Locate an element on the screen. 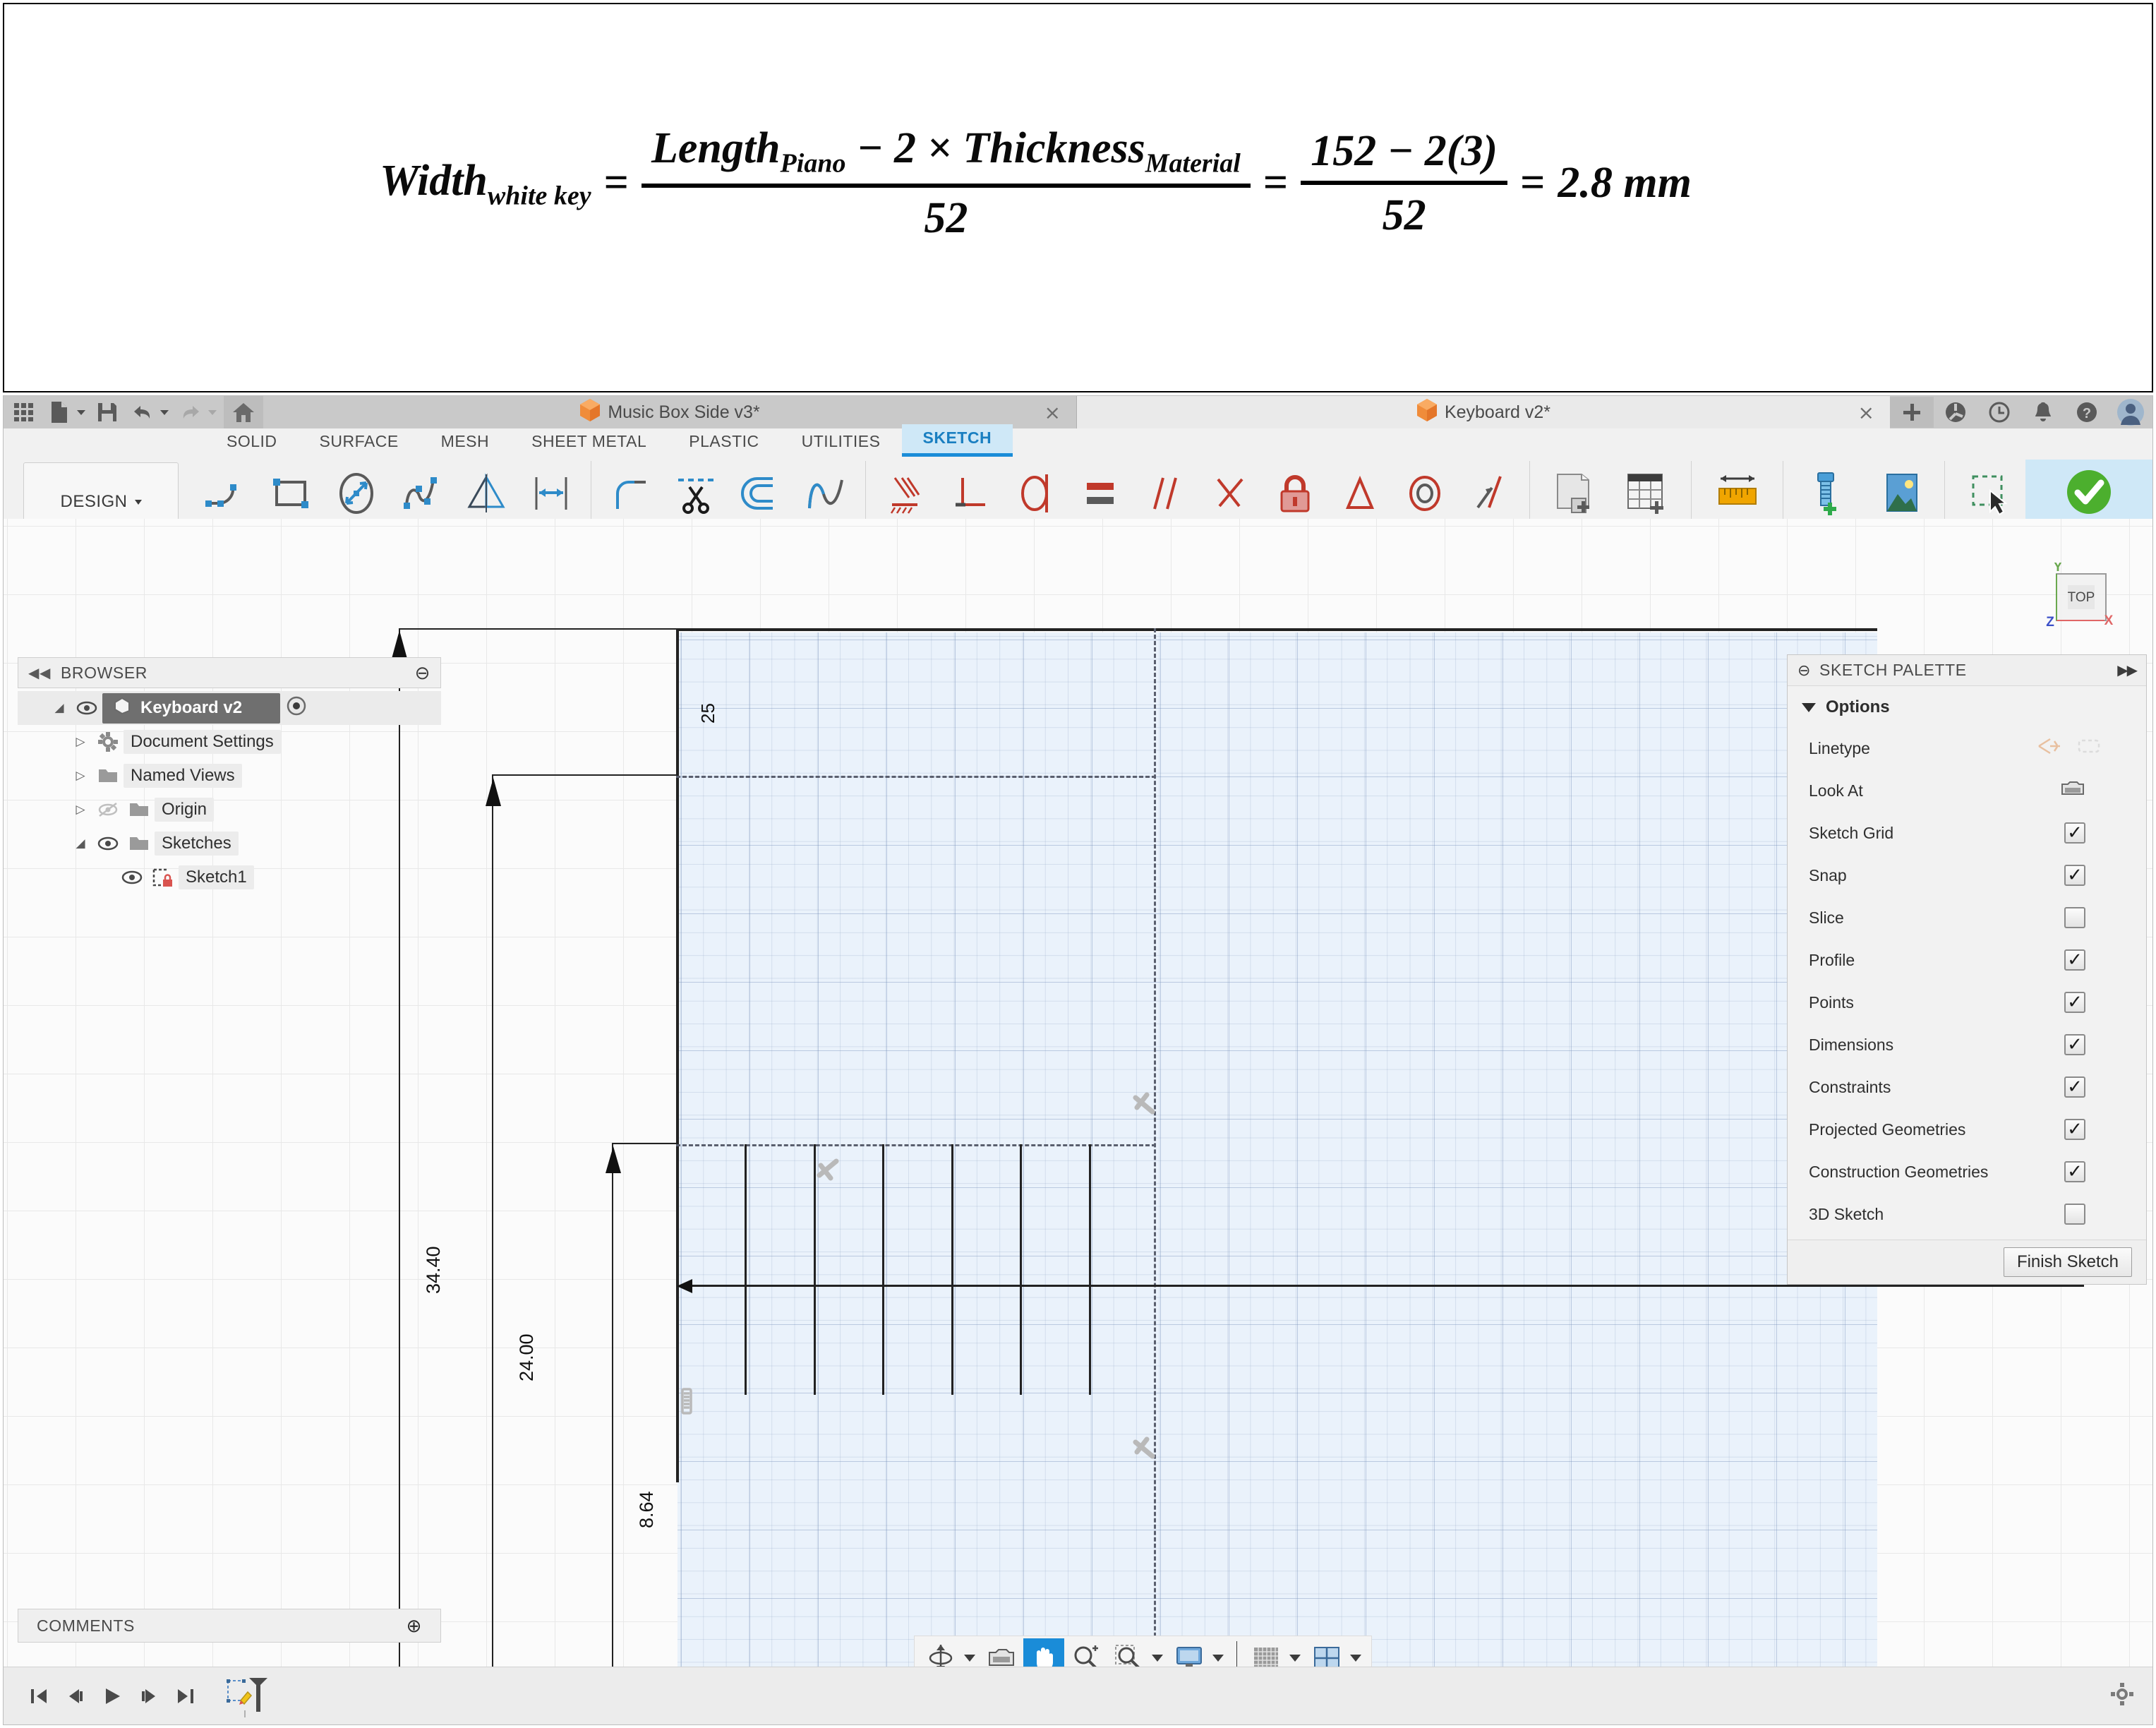 This screenshot has height=1728, width=2156. new-file-icon is located at coordinates (60, 412).